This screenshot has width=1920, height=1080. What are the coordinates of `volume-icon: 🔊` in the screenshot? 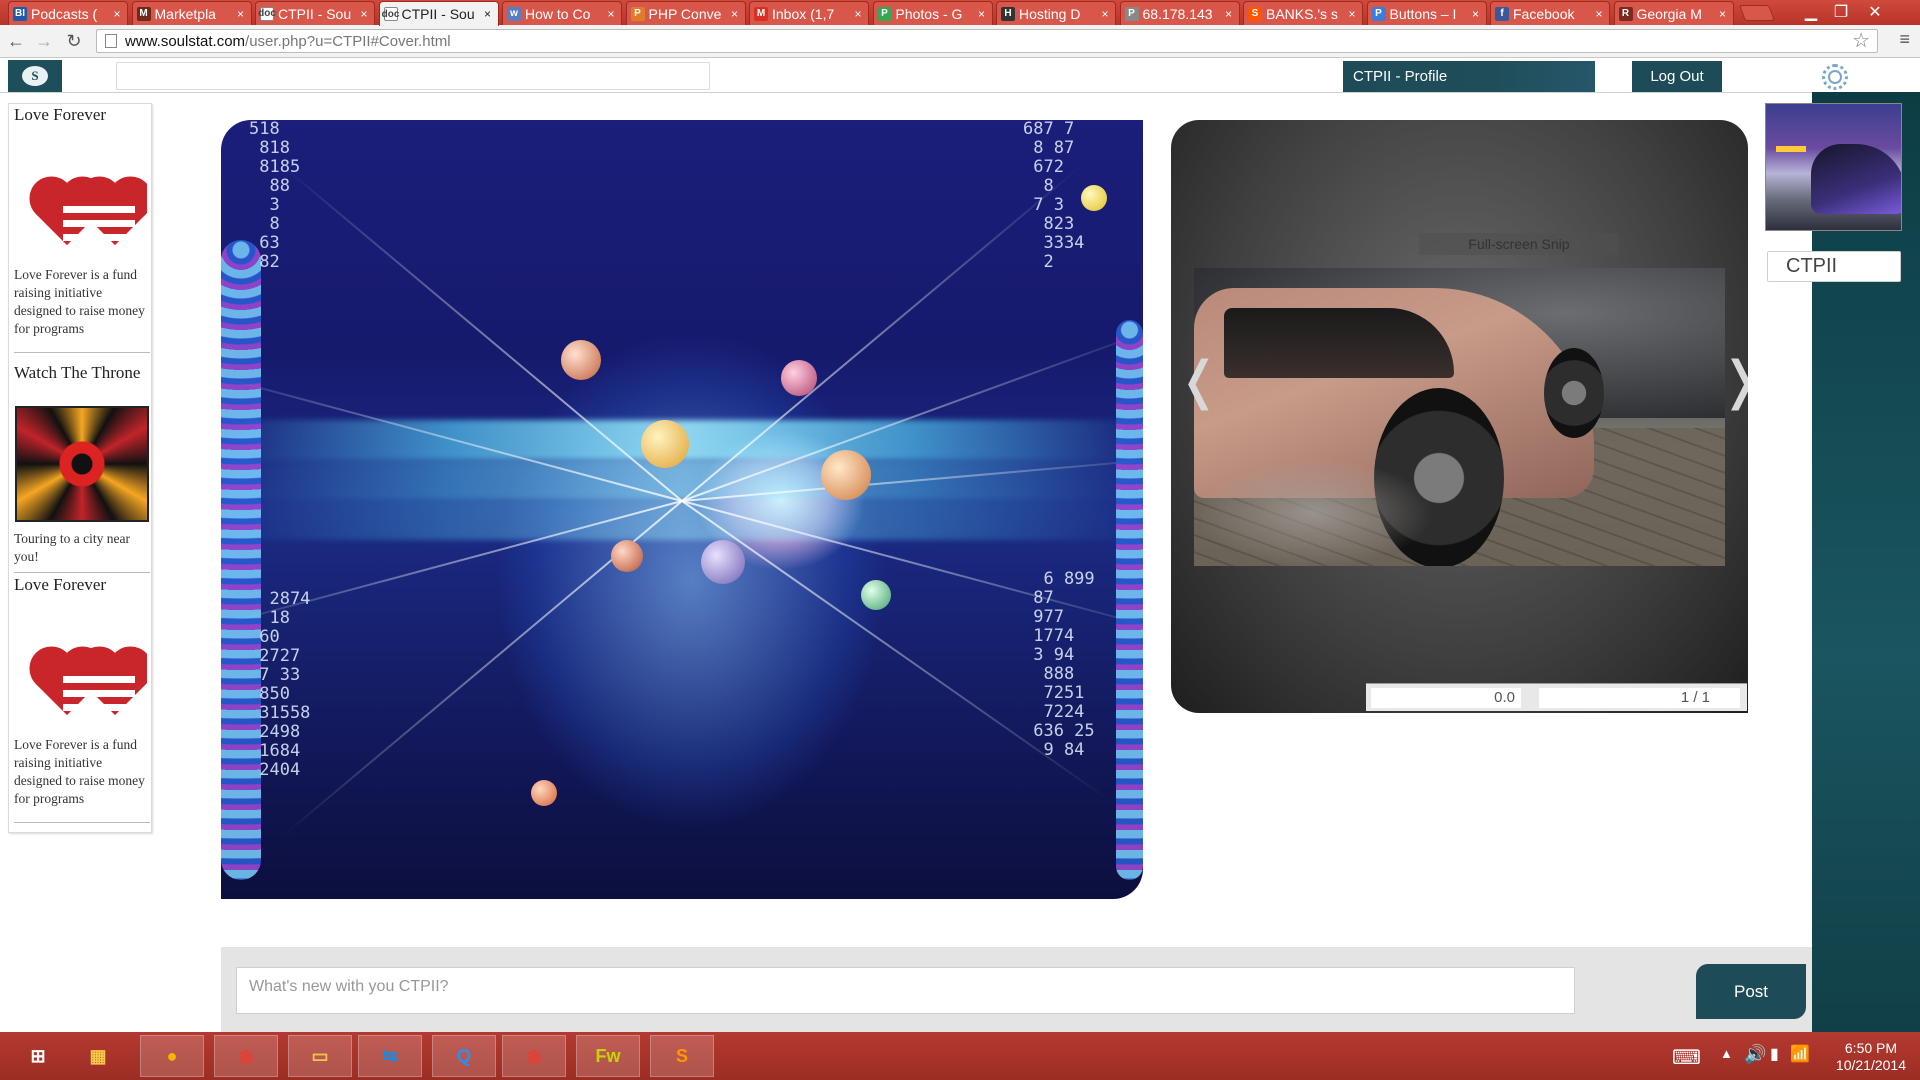 It's located at (1755, 1054).